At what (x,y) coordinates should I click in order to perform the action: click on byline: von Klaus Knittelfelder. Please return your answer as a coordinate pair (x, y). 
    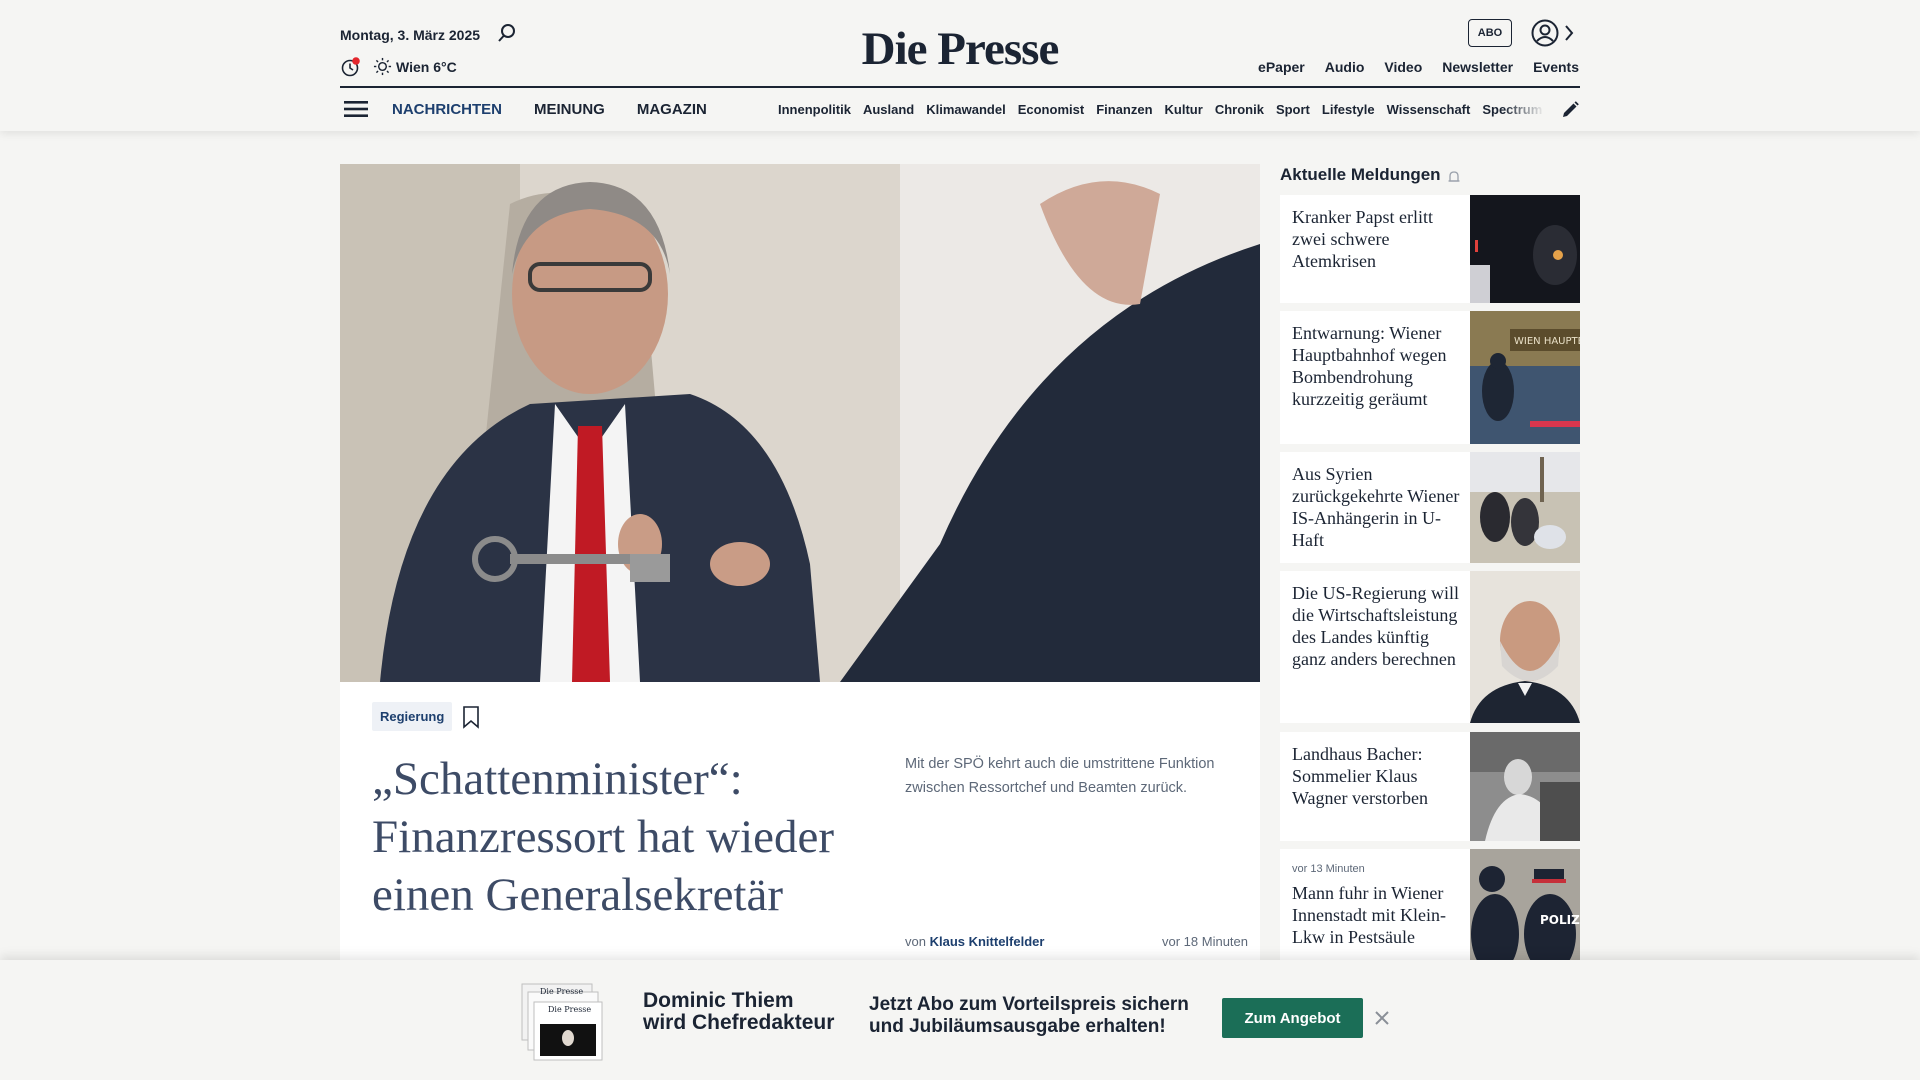
    Looking at the image, I should click on (974, 941).